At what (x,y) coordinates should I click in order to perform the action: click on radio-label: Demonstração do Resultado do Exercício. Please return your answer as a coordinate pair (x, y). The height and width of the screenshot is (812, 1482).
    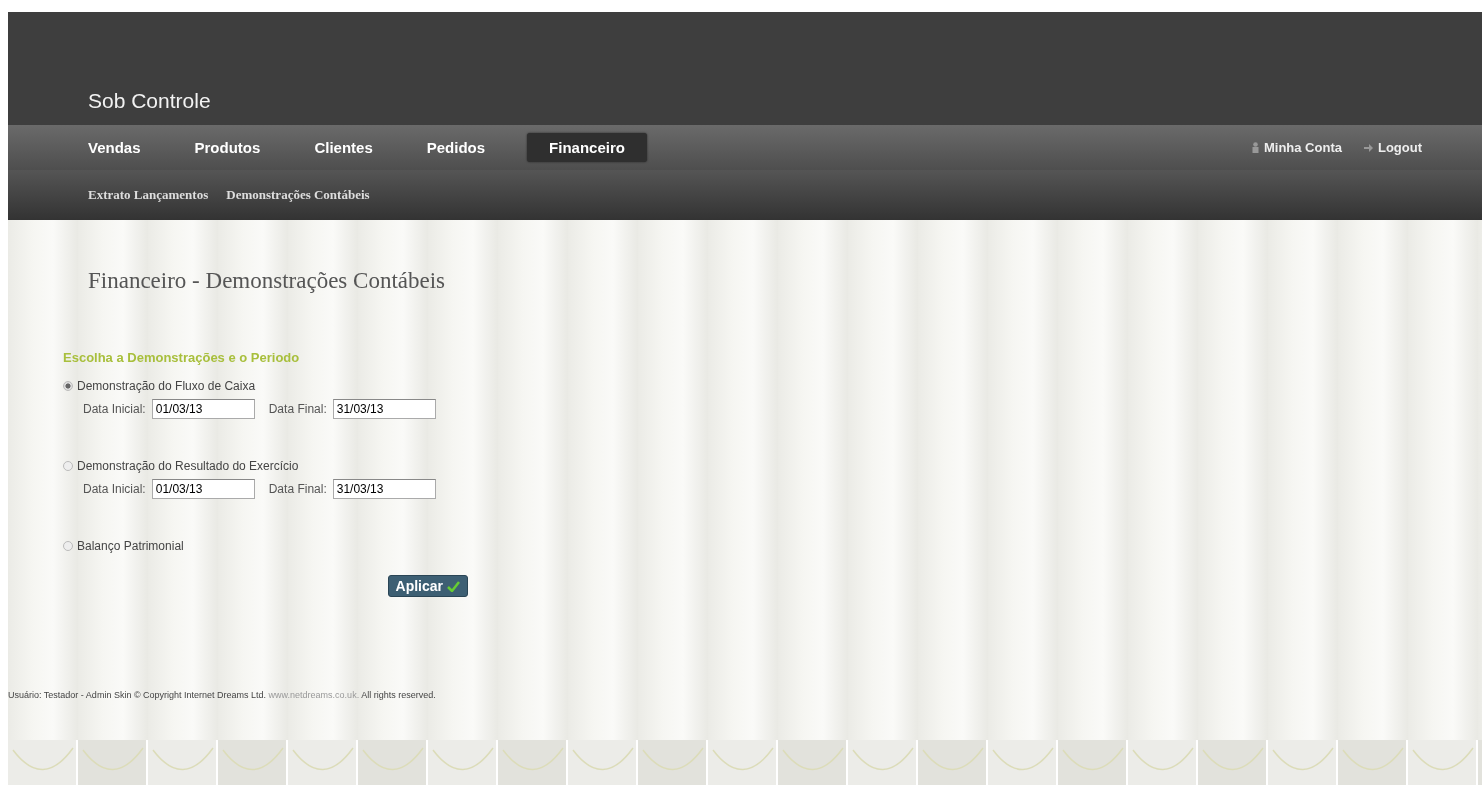
    Looking at the image, I should click on (188, 466).